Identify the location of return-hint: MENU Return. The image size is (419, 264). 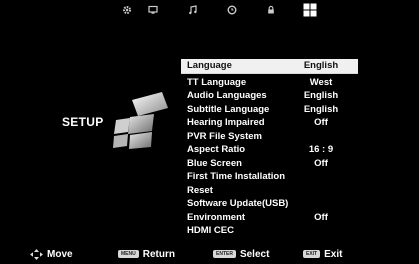
(146, 254).